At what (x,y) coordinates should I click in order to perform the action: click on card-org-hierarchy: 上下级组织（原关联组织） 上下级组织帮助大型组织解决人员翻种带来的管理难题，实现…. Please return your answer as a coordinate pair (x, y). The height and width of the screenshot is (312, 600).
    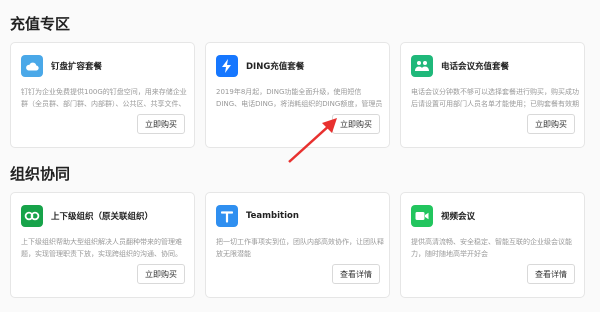
    Looking at the image, I should click on (102, 245).